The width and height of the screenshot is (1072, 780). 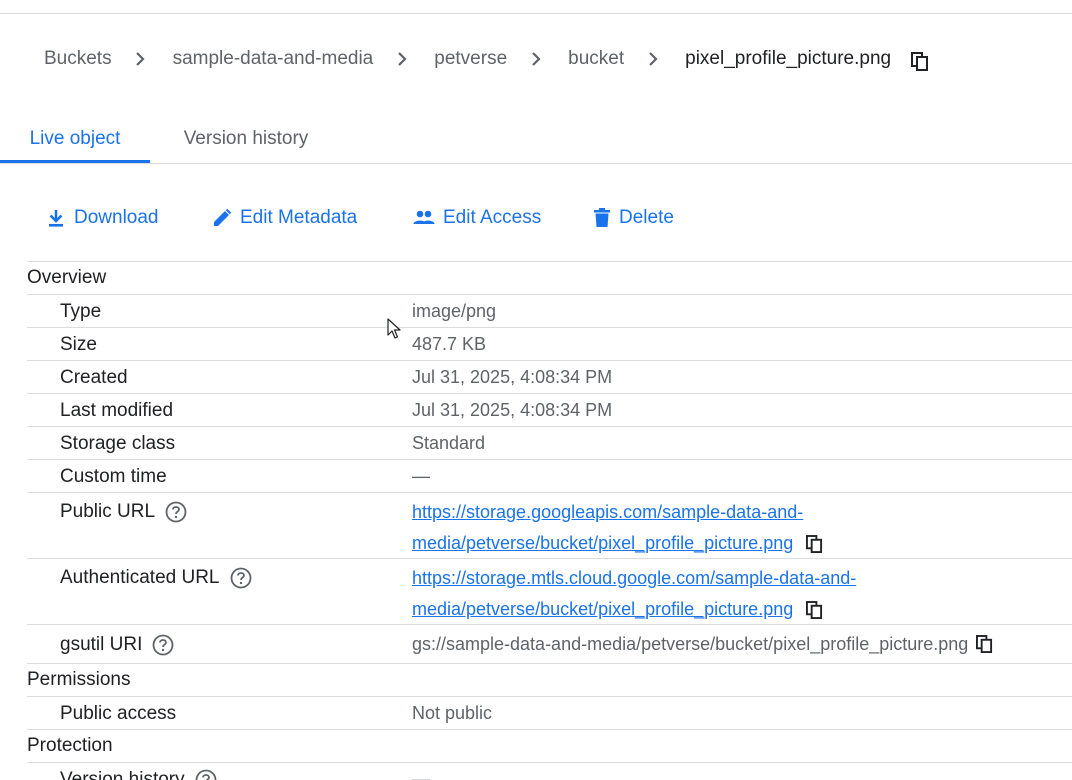 What do you see at coordinates (78, 59) in the screenshot?
I see `breadcrumb-item-buckets: Buckets` at bounding box center [78, 59].